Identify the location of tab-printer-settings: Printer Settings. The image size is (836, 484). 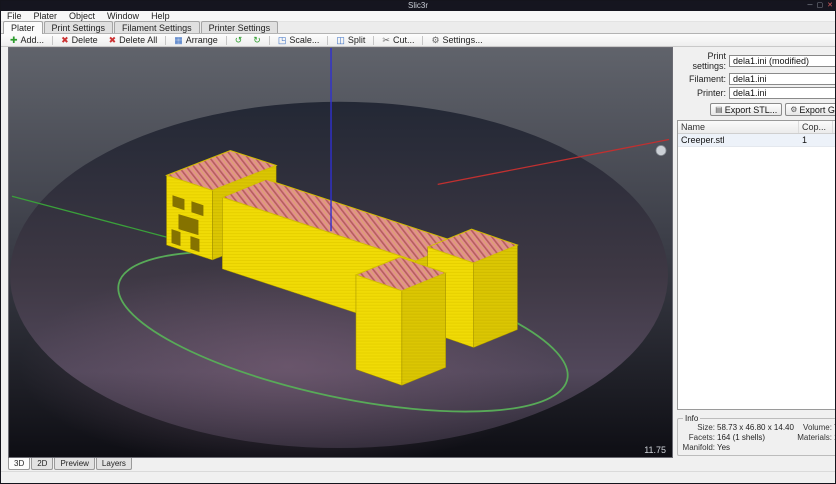
(239, 27).